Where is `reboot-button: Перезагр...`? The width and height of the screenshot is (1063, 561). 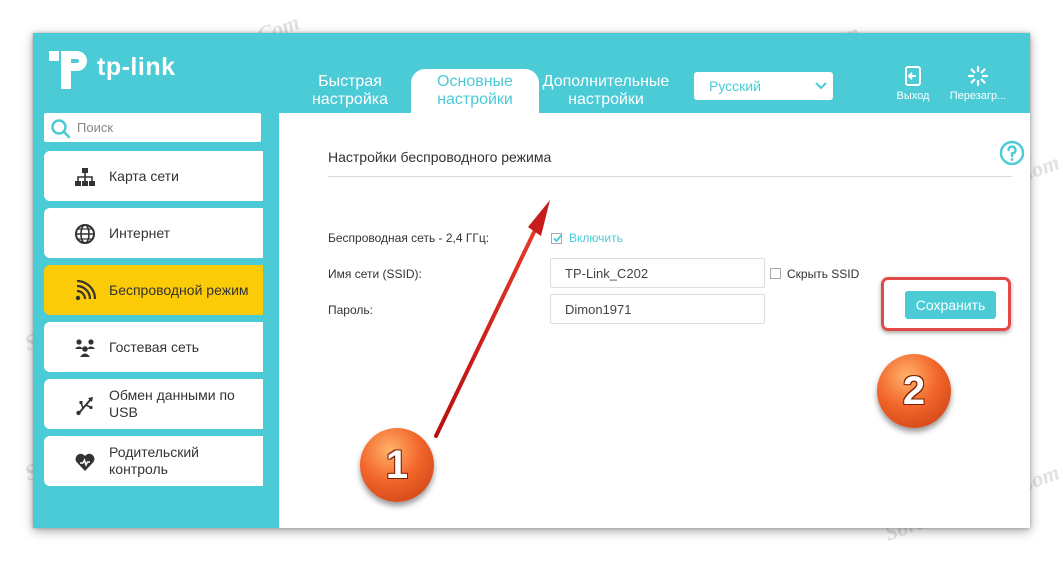
reboot-button: Перезагр... is located at coordinates (978, 83).